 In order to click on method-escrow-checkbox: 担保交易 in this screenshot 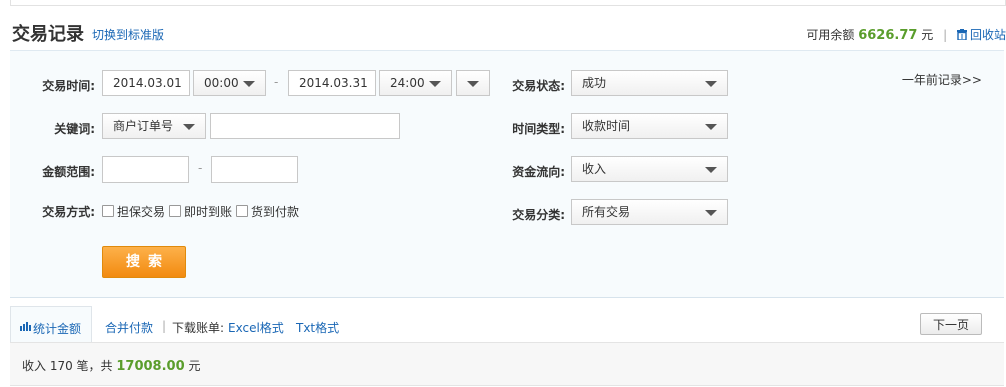, I will do `click(133, 211)`.